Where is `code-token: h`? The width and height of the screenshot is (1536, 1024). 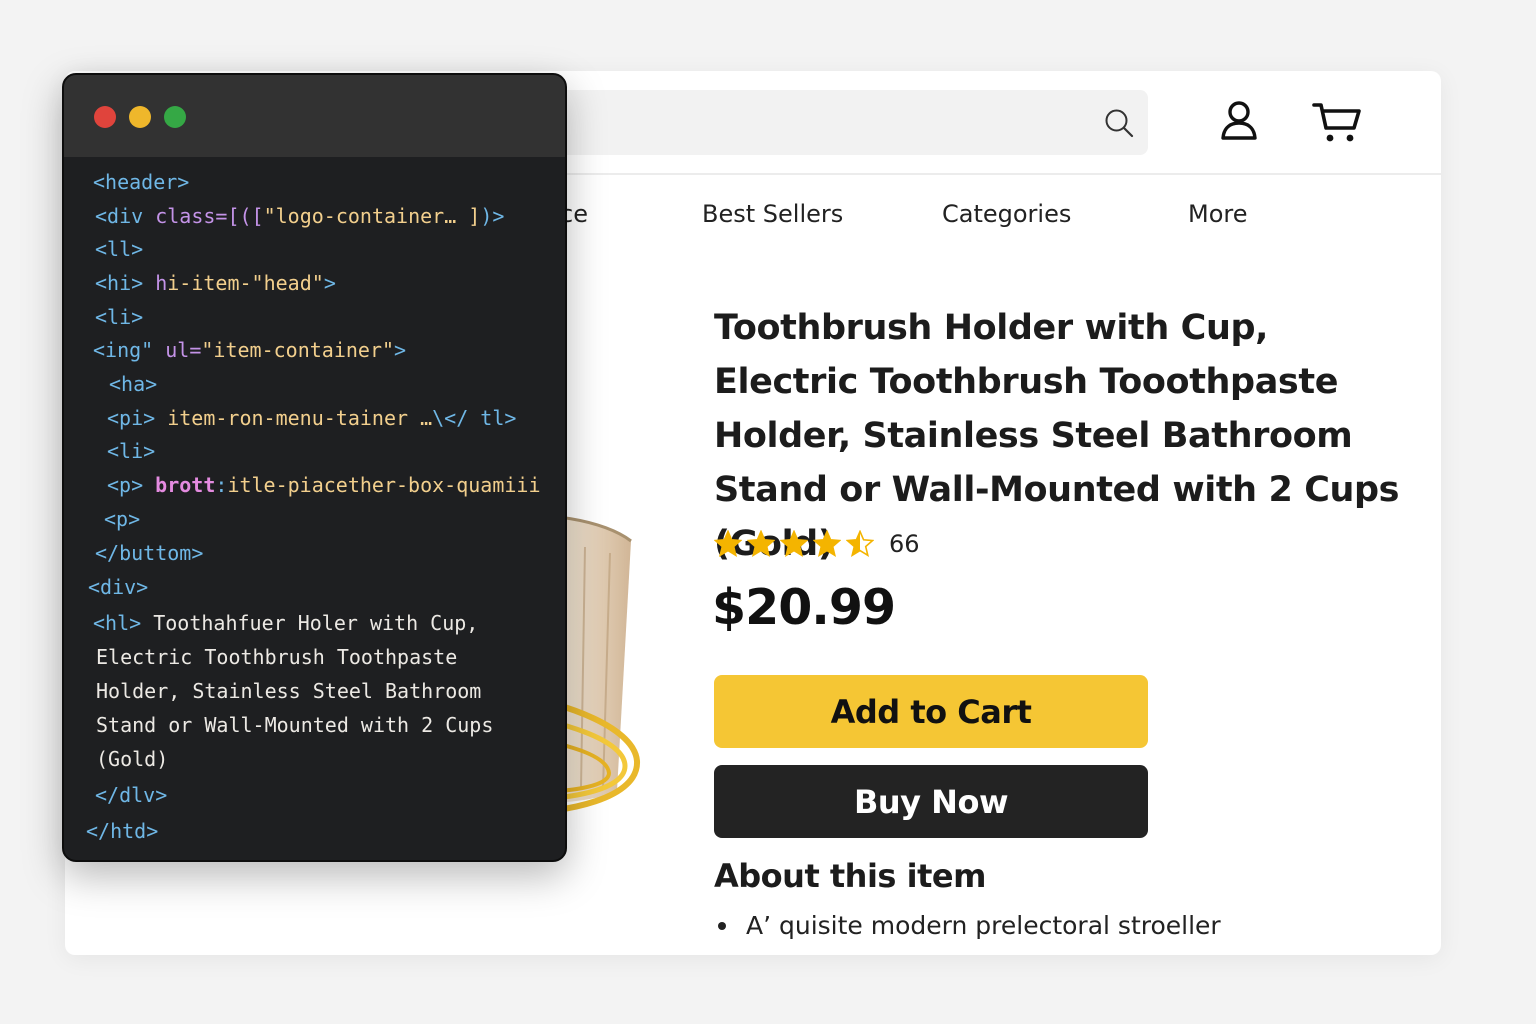
code-token: h is located at coordinates (161, 283).